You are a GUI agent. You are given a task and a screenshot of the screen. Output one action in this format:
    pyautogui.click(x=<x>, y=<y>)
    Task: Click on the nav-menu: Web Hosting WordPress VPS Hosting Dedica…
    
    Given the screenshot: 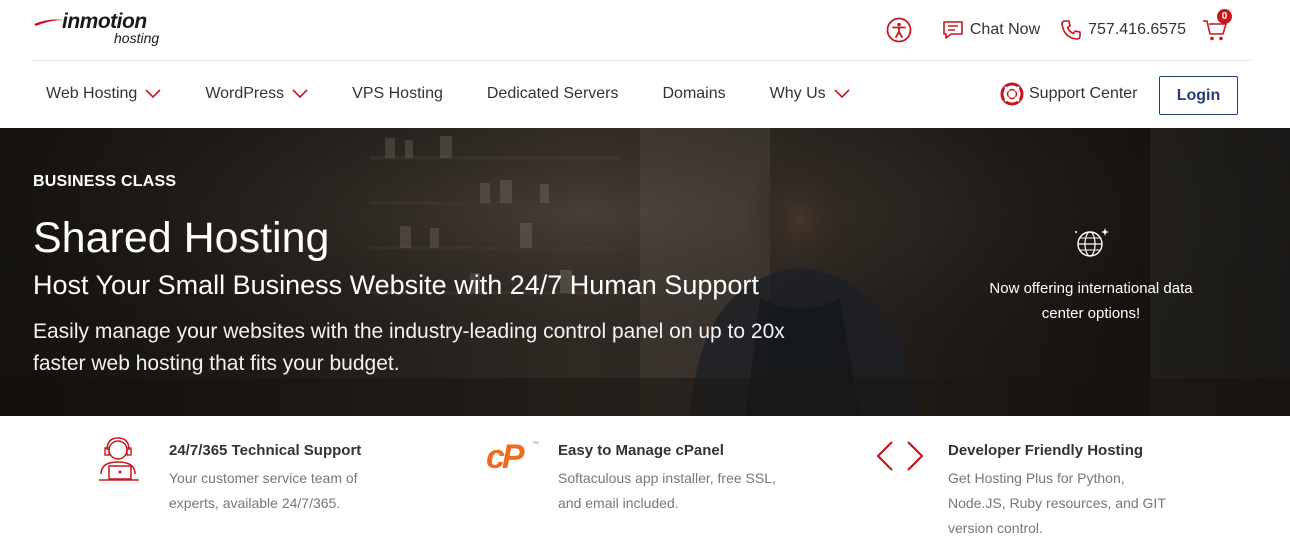 What is the action you would take?
    pyautogui.click(x=470, y=94)
    